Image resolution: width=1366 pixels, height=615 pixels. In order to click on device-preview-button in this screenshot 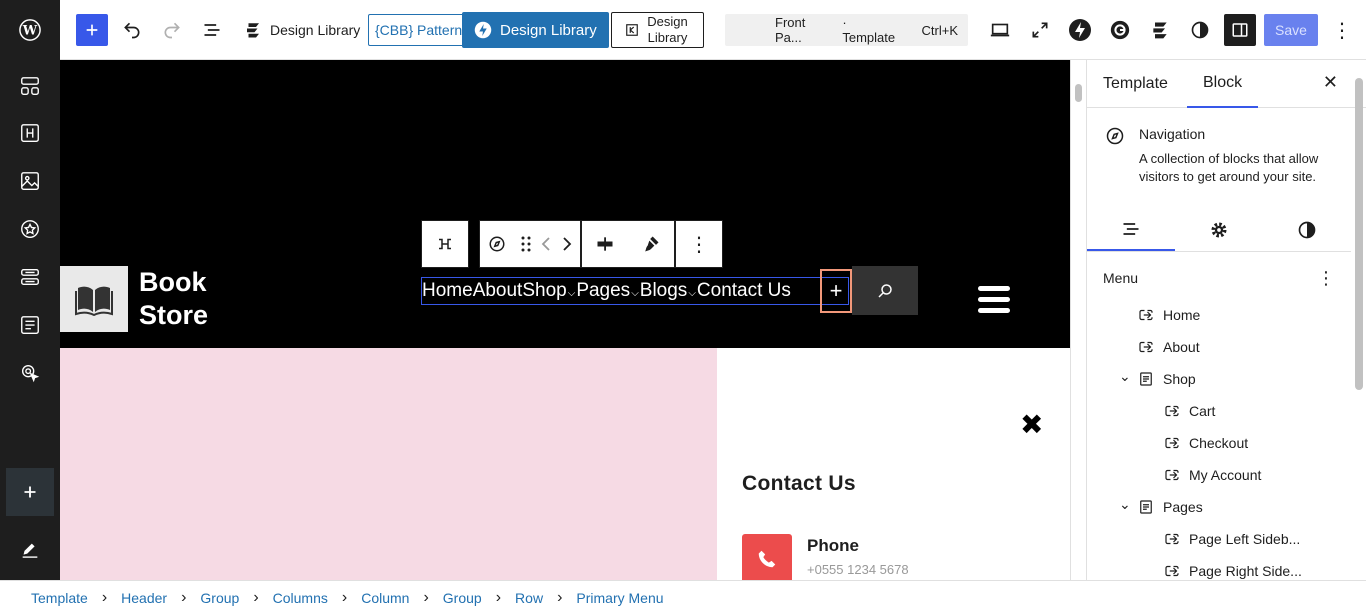, I will do `click(1000, 30)`.